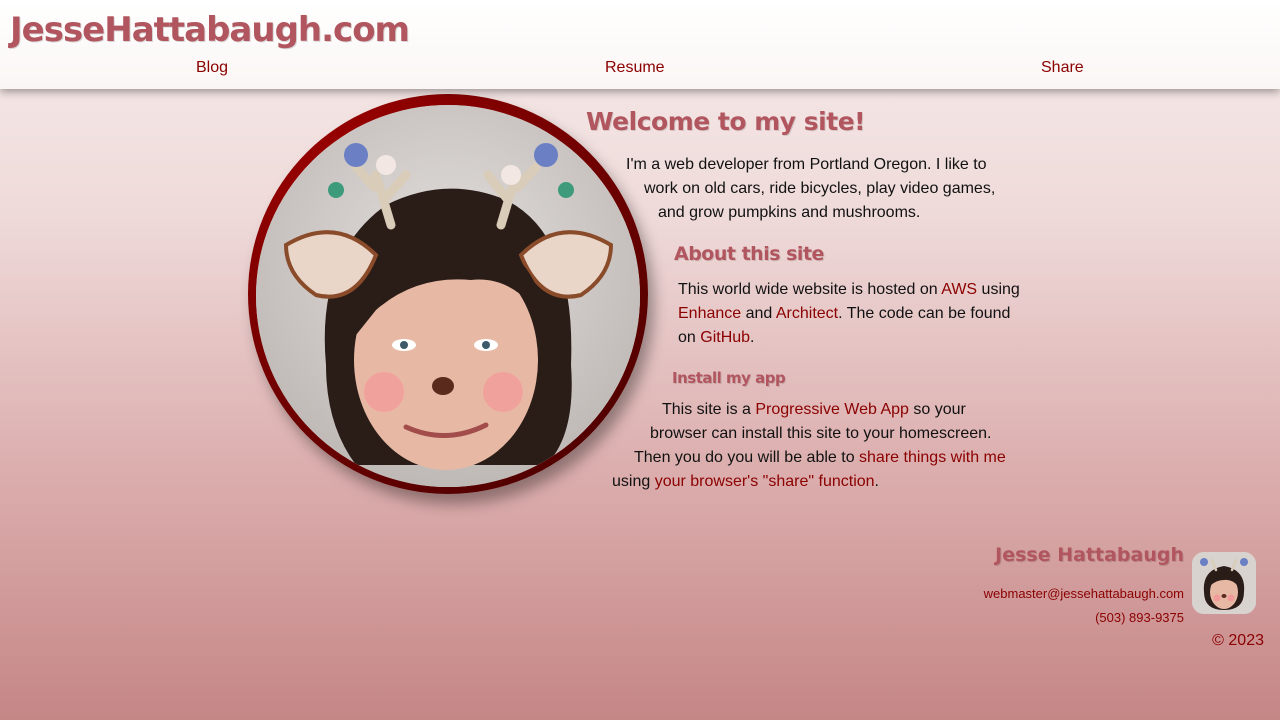 The width and height of the screenshot is (1280, 720). What do you see at coordinates (747, 457) in the screenshot?
I see `install-text: Then you do you will be able to` at bounding box center [747, 457].